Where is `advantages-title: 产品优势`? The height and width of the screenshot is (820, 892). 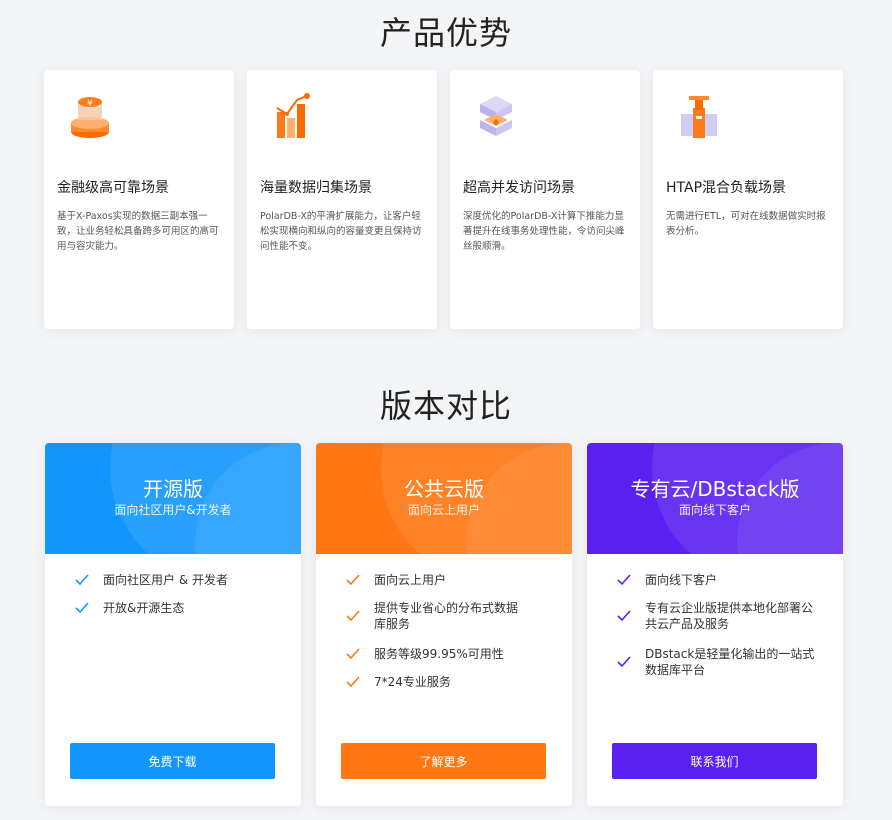
advantages-title: 产品优势 is located at coordinates (445, 33).